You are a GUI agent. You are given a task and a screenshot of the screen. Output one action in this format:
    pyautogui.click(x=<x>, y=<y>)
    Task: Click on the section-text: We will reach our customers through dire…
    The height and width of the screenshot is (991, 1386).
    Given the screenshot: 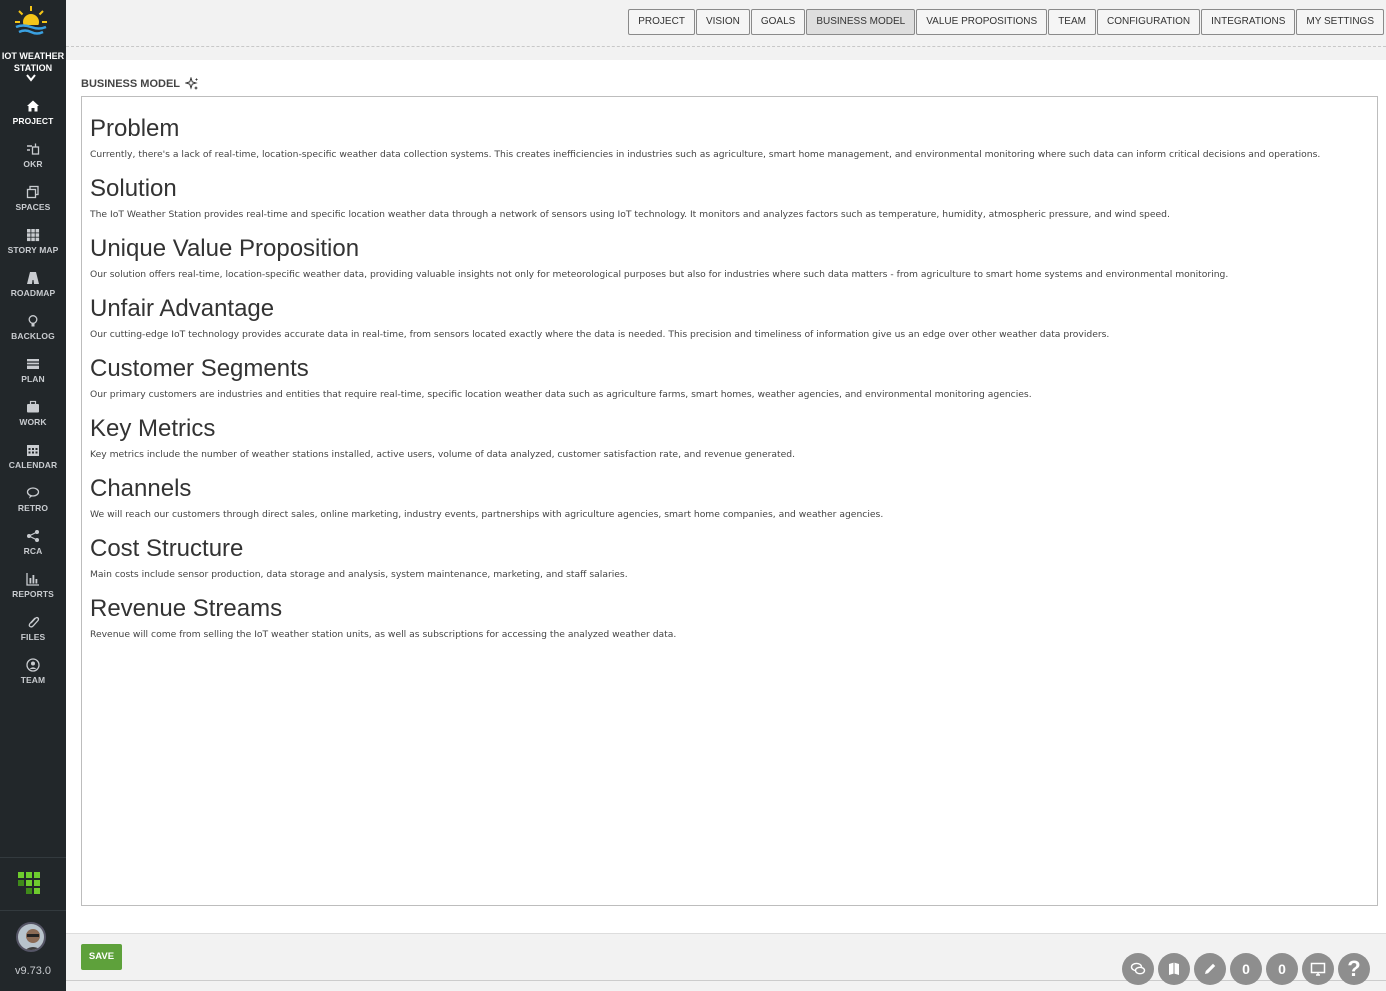 What is the action you would take?
    pyautogui.click(x=487, y=514)
    